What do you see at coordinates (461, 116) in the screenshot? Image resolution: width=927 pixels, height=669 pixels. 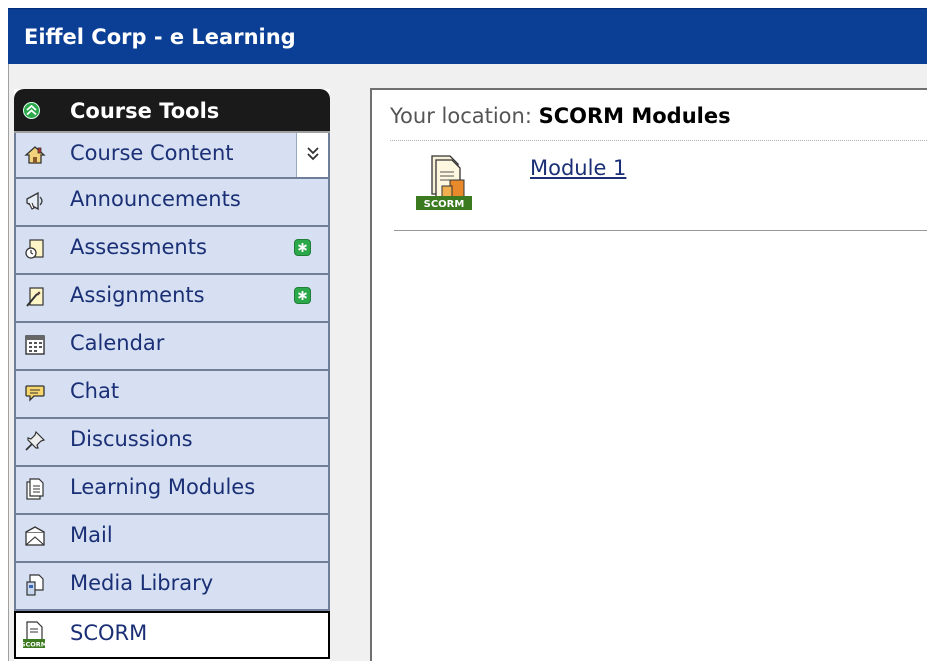 I see `location-prefix: Your location:` at bounding box center [461, 116].